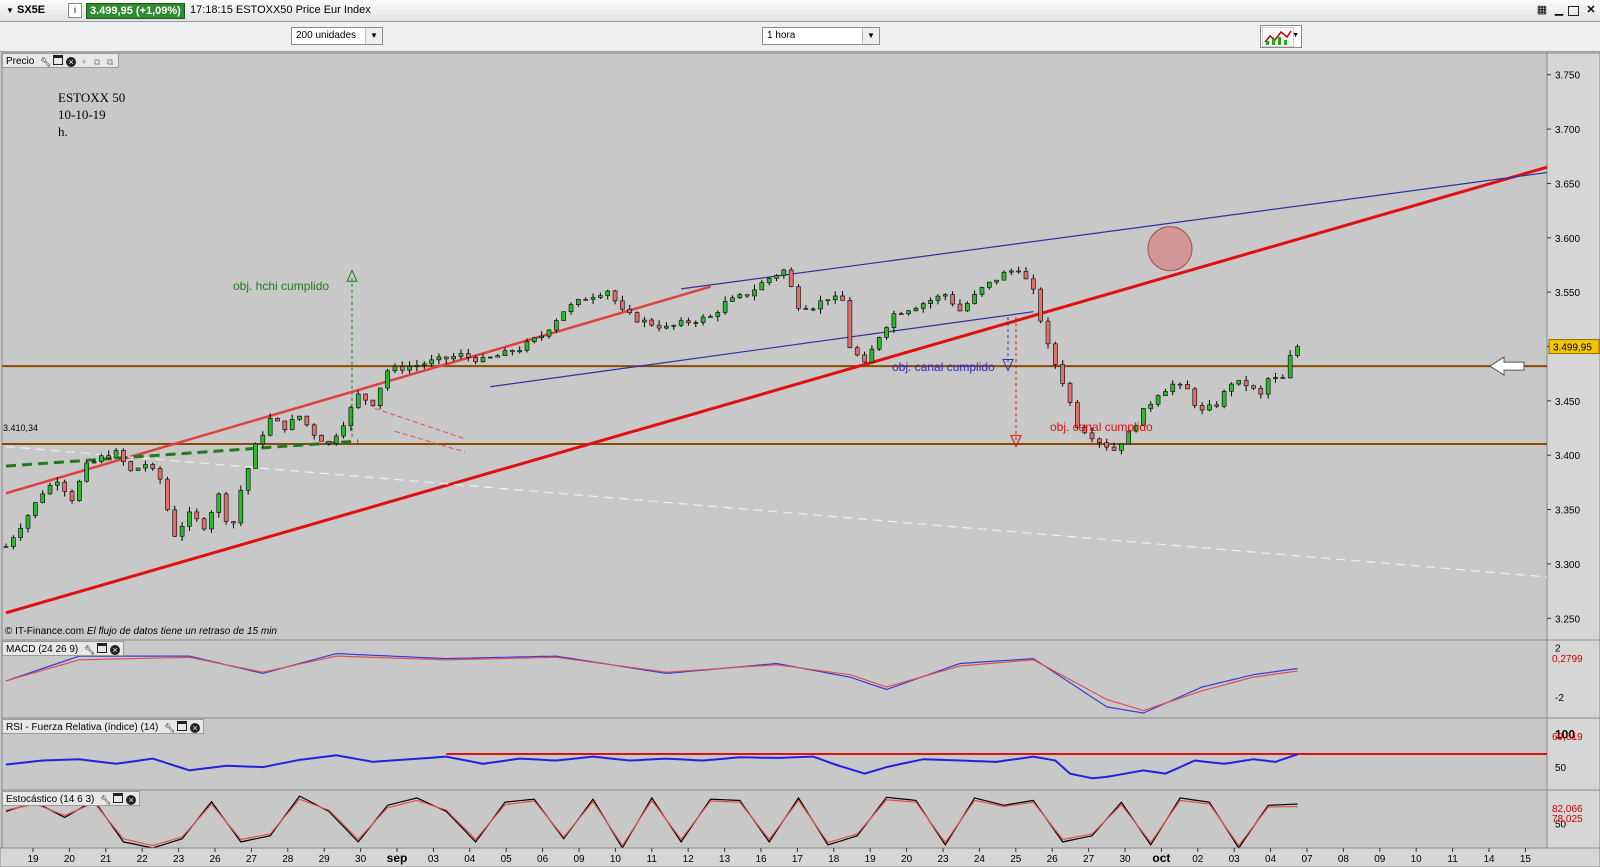 The height and width of the screenshot is (867, 1600). Describe the element at coordinates (75, 10) in the screenshot. I see `info-icon: i` at that location.